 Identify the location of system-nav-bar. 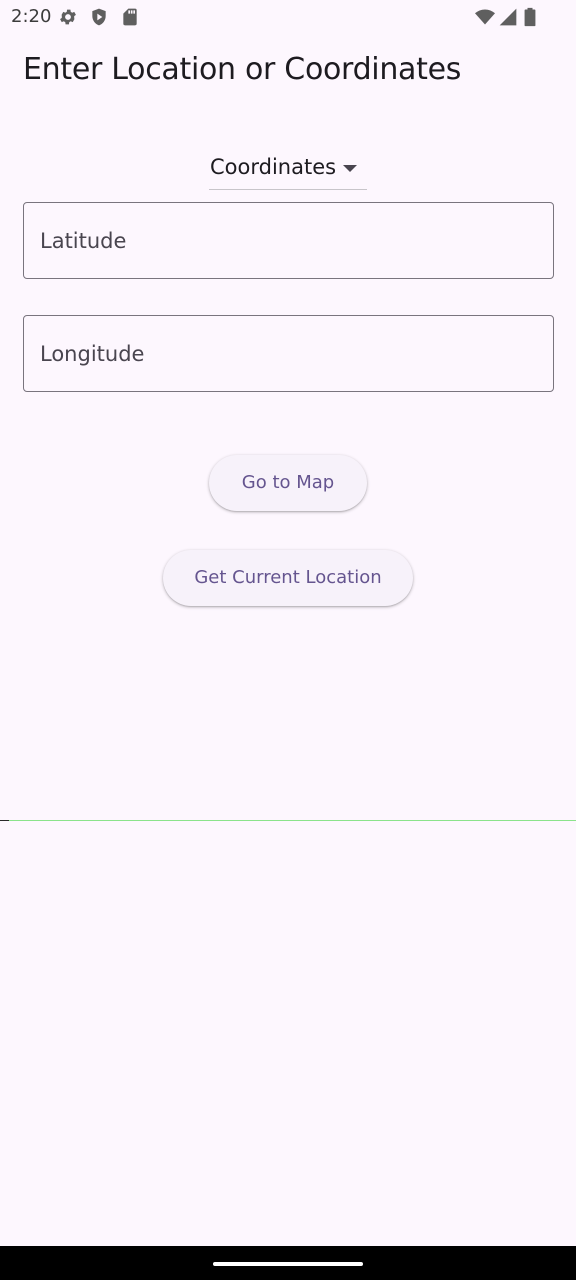
(288, 1263).